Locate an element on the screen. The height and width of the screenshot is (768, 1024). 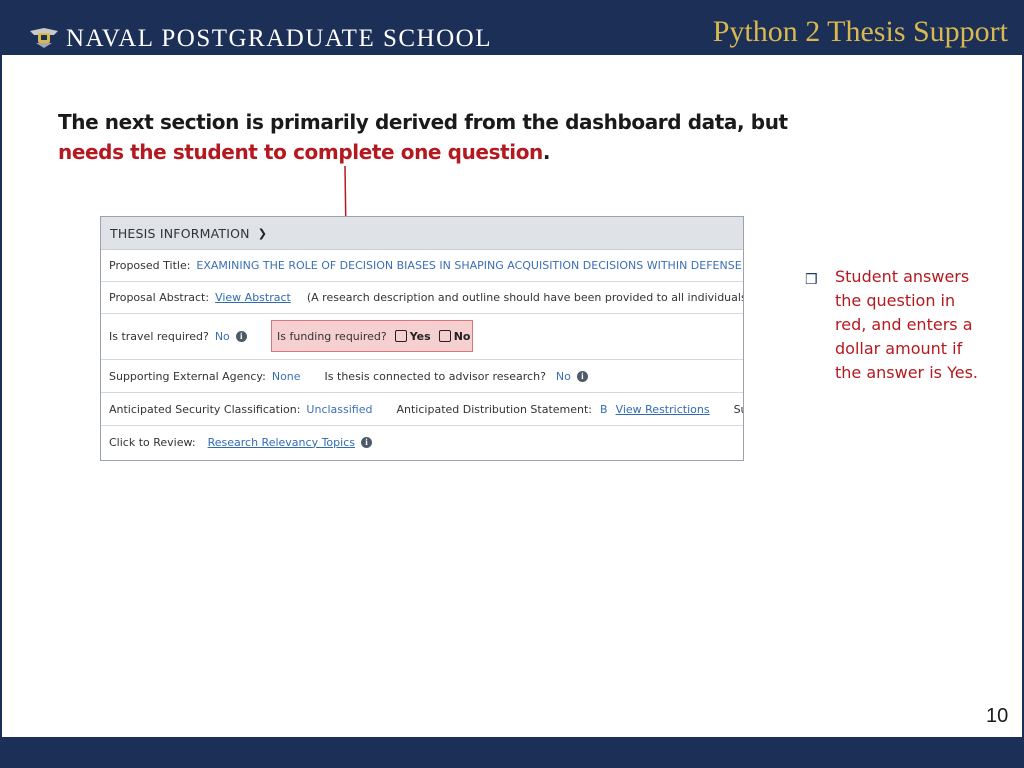
panel-header: THESIS INFORMATION ❯ is located at coordinates (422, 233).